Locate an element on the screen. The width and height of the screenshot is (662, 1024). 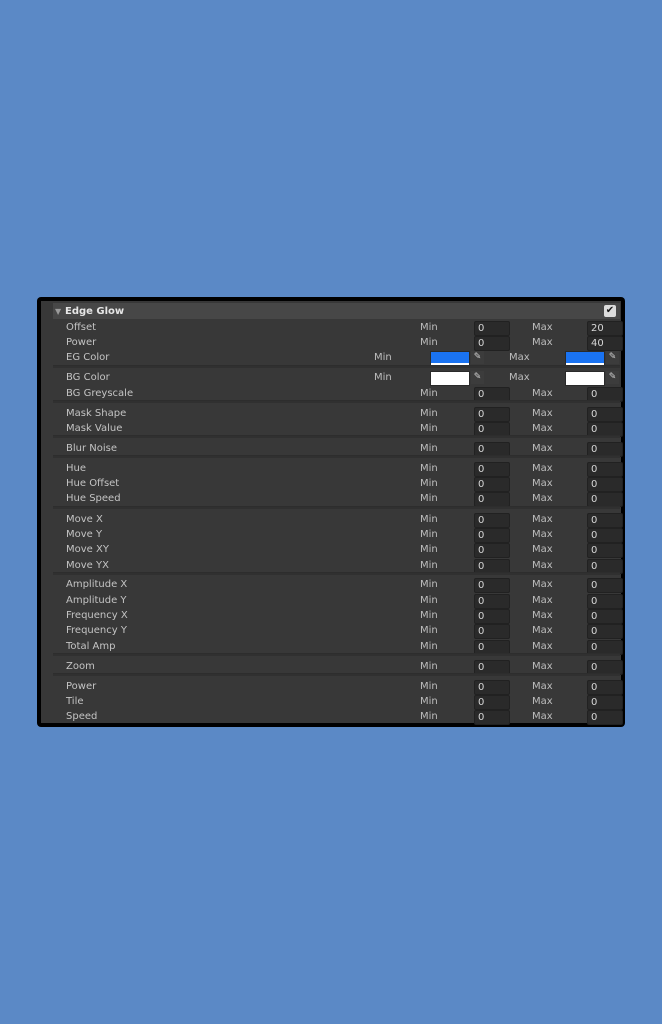
hue-offset-label: Hue Offset is located at coordinates (93, 483).